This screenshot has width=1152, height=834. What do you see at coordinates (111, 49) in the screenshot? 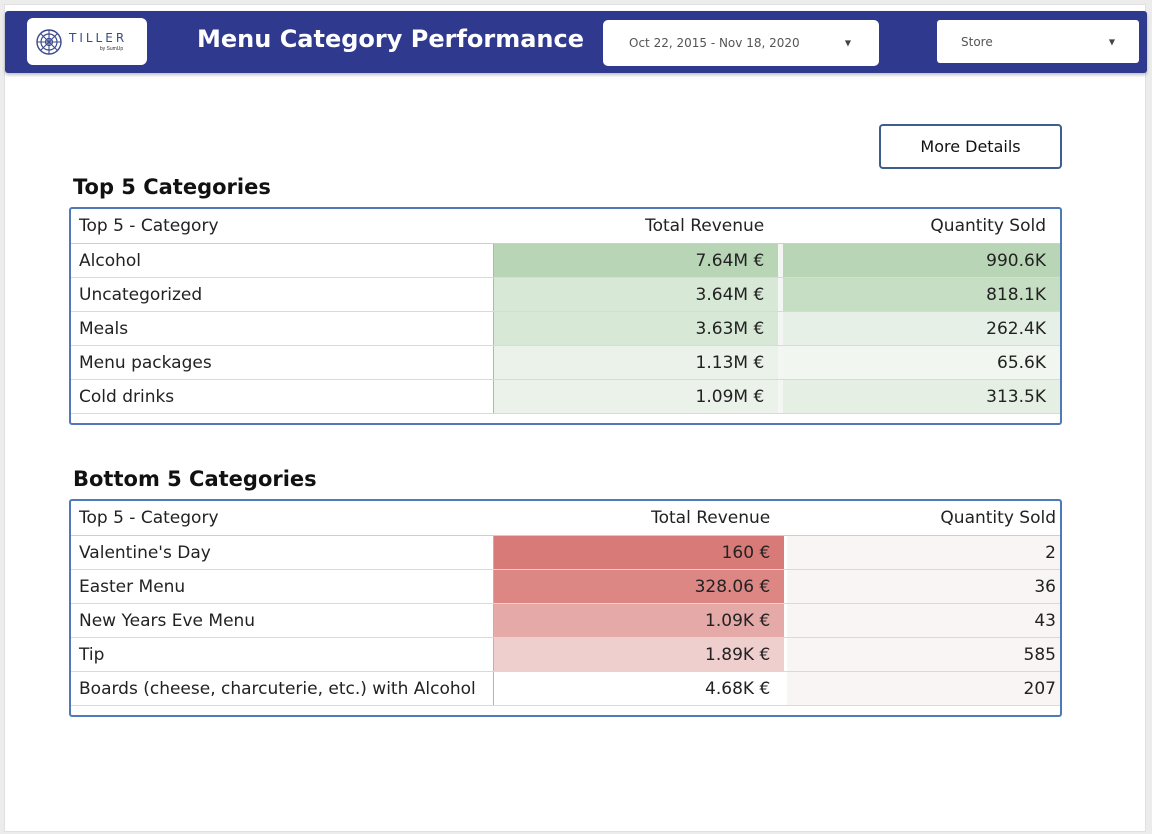
I see `logo-subtext: by SumUp` at bounding box center [111, 49].